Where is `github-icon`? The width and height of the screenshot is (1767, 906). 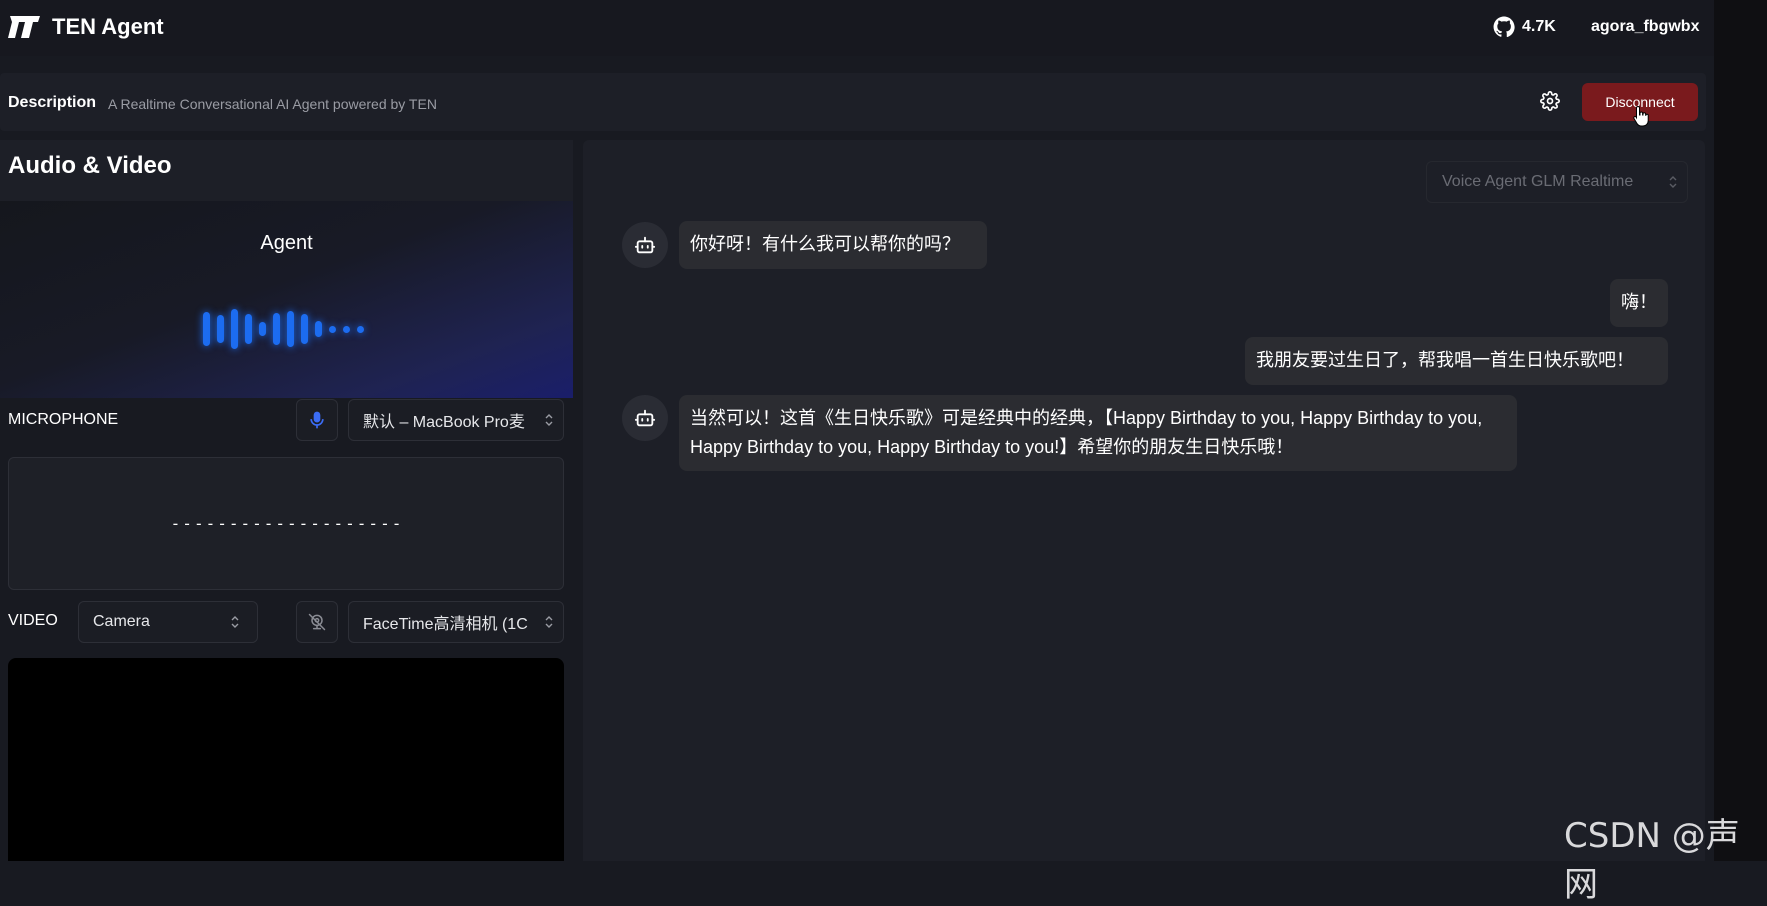
github-icon is located at coordinates (1504, 27).